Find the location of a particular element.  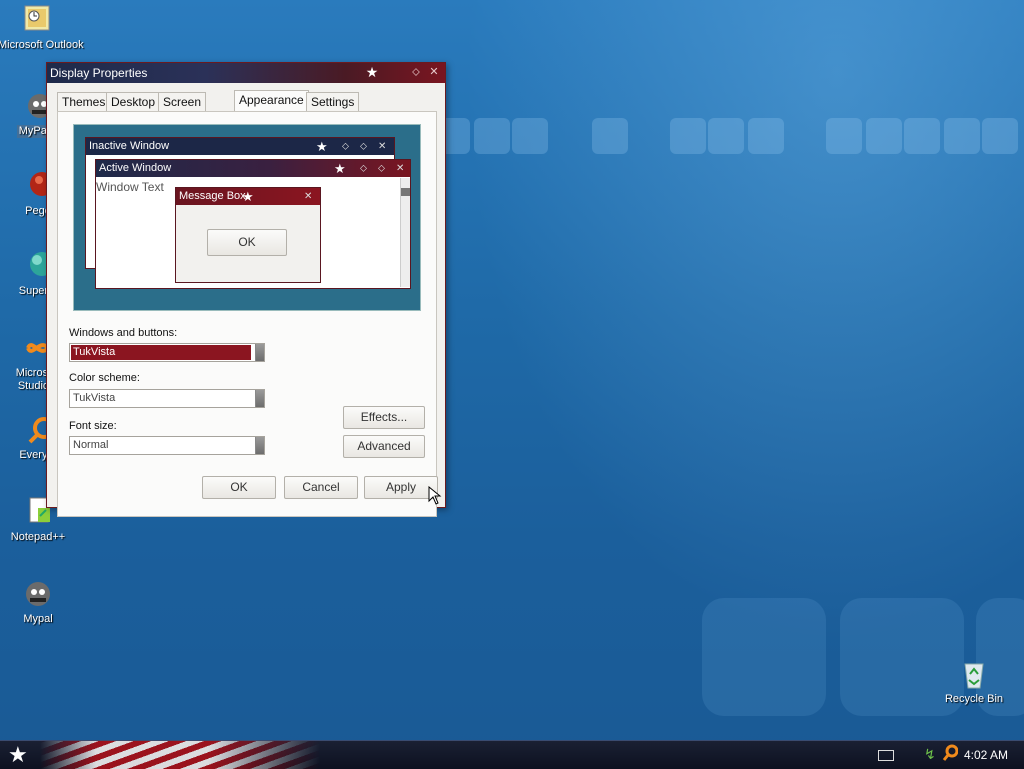

flag-decoration is located at coordinates (180, 755).